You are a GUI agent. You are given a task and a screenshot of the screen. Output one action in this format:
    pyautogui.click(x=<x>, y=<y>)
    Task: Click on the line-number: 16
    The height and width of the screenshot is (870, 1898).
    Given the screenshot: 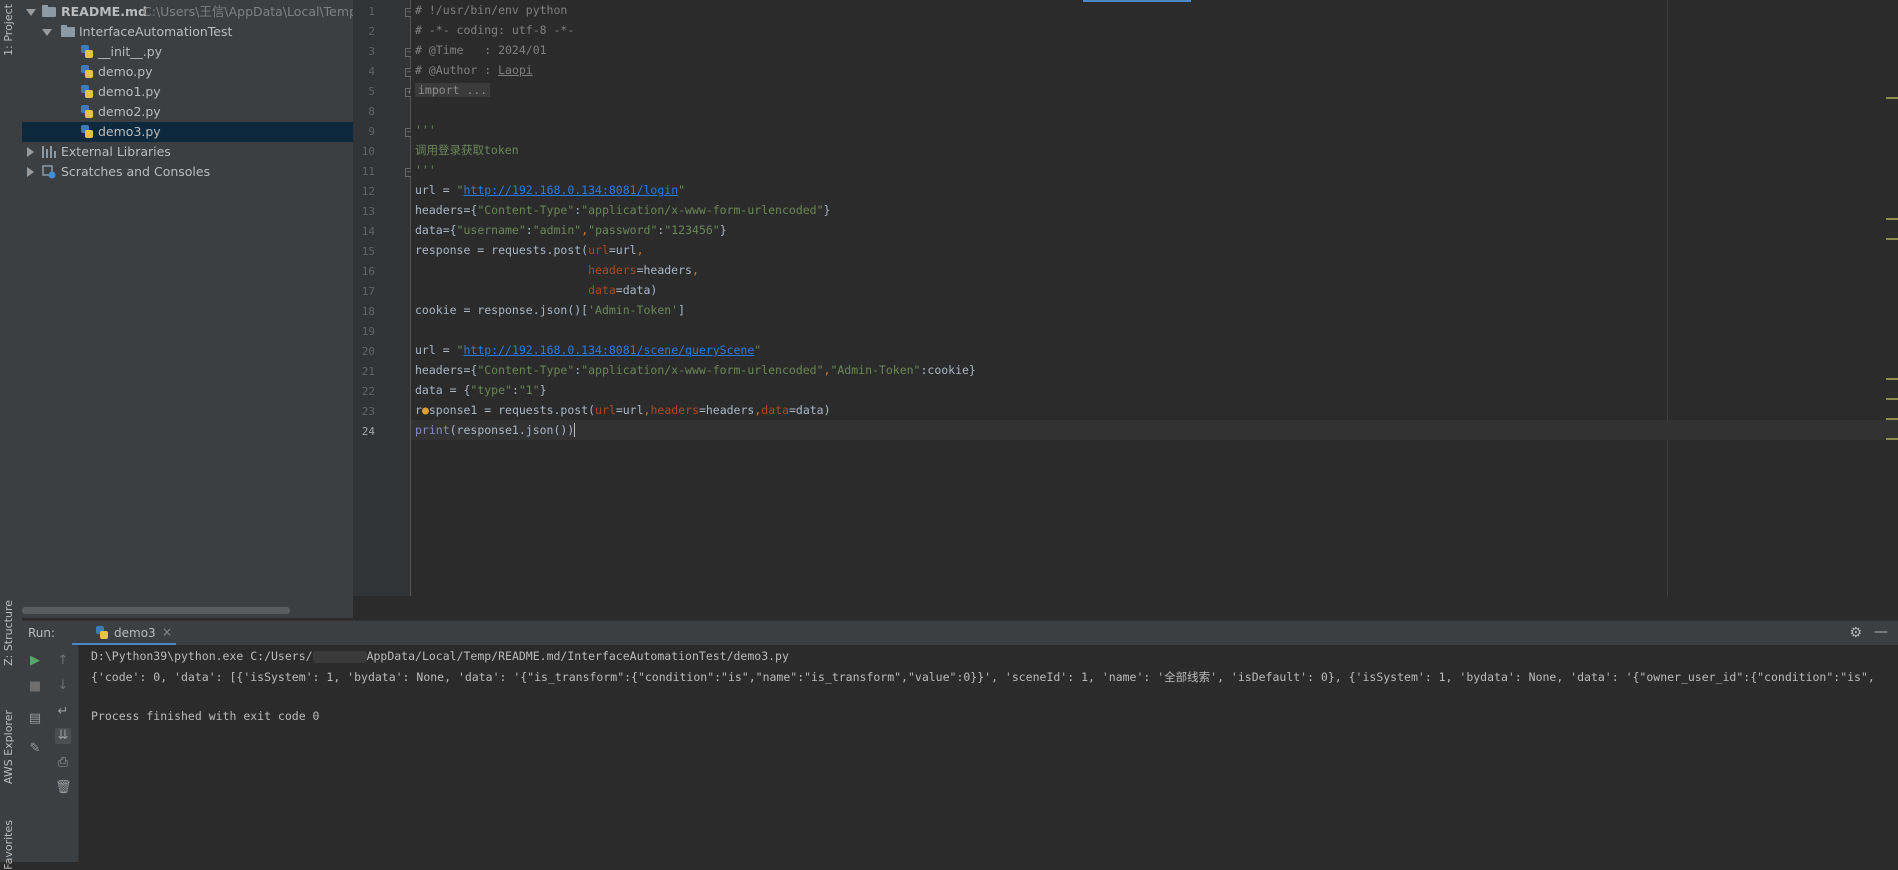 What is the action you would take?
    pyautogui.click(x=368, y=271)
    